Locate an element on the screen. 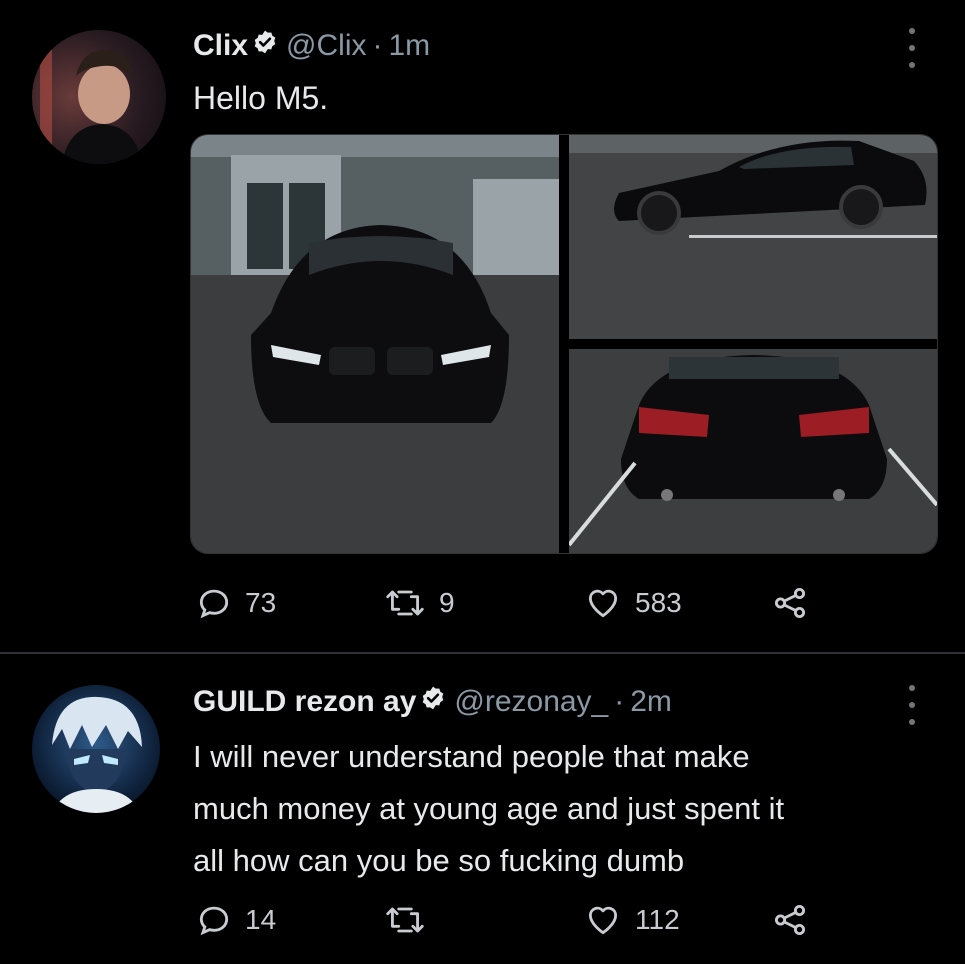 Image resolution: width=965 pixels, height=964 pixels. tweet-divider is located at coordinates (482, 653).